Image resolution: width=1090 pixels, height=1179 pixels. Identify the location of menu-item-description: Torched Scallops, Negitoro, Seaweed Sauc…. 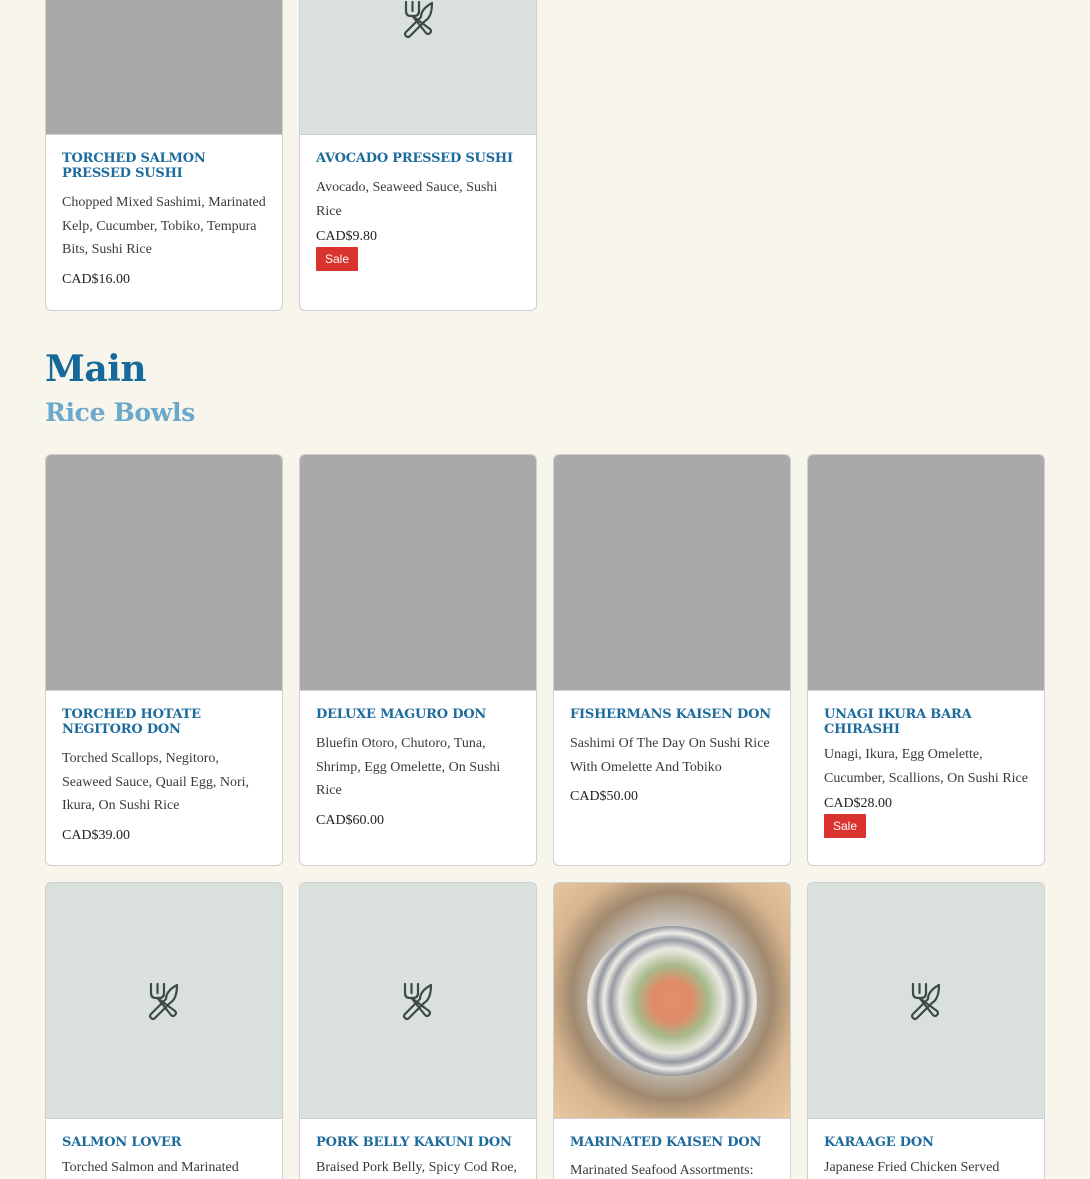
(155, 782).